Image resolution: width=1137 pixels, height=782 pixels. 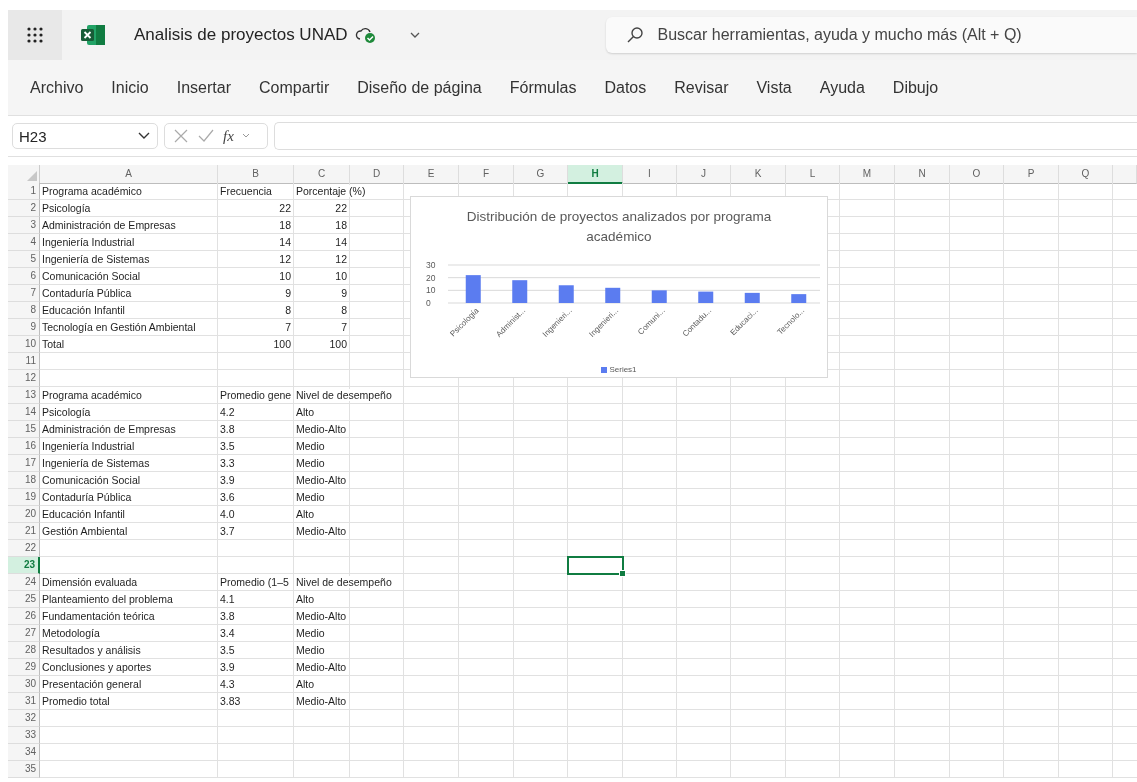 What do you see at coordinates (1086, 174) in the screenshot?
I see `column-header: Q` at bounding box center [1086, 174].